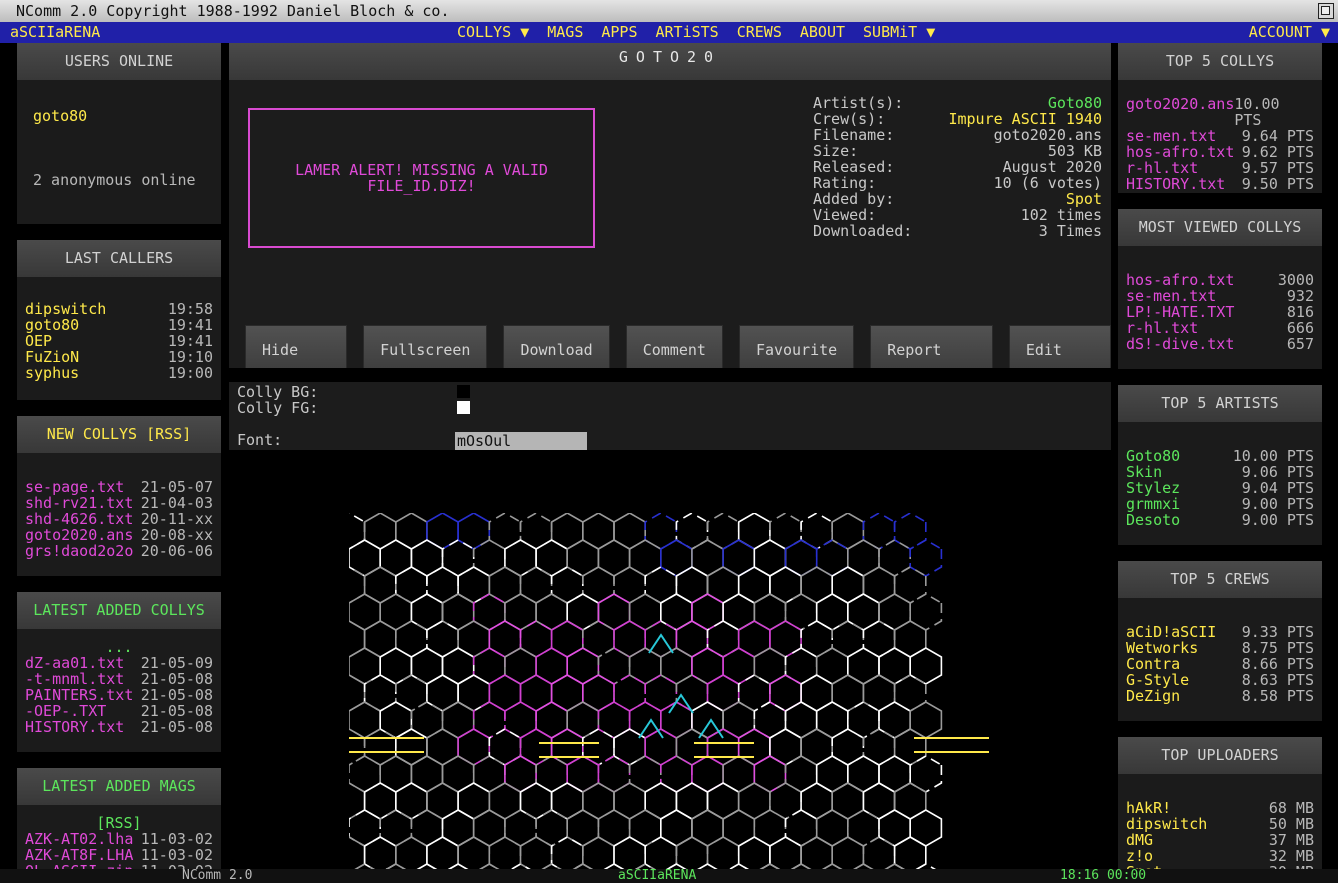 The image size is (1338, 883). I want to click on viewed-colly-row-name: hos-afro.txt, so click(1180, 280).